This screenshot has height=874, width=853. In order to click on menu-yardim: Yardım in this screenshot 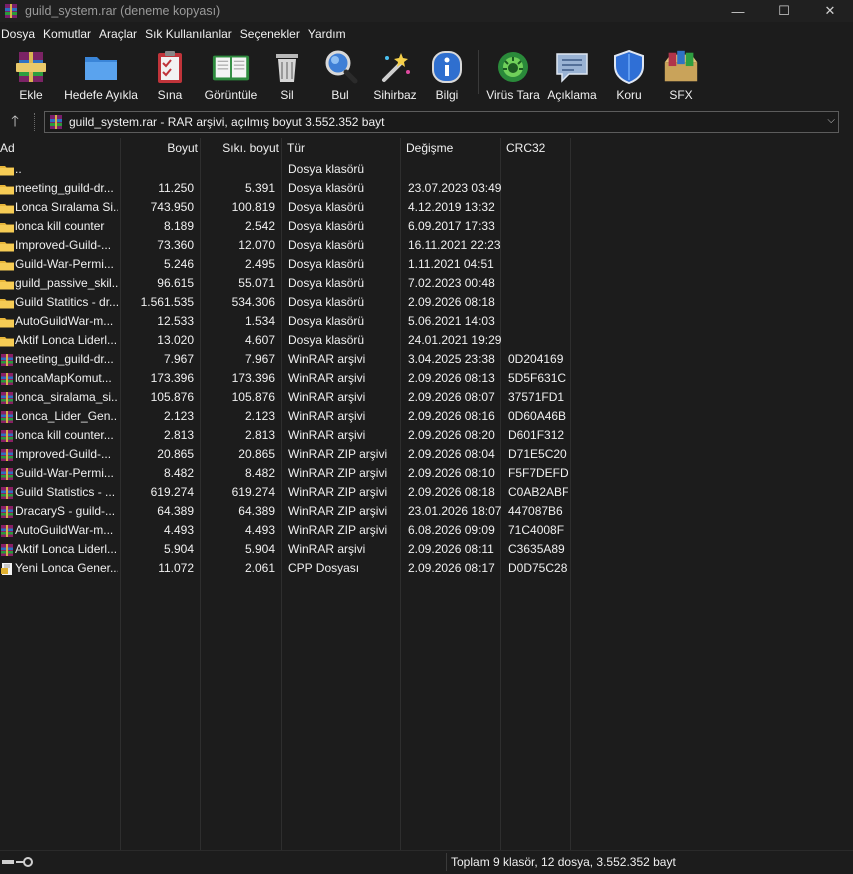, I will do `click(330, 34)`.